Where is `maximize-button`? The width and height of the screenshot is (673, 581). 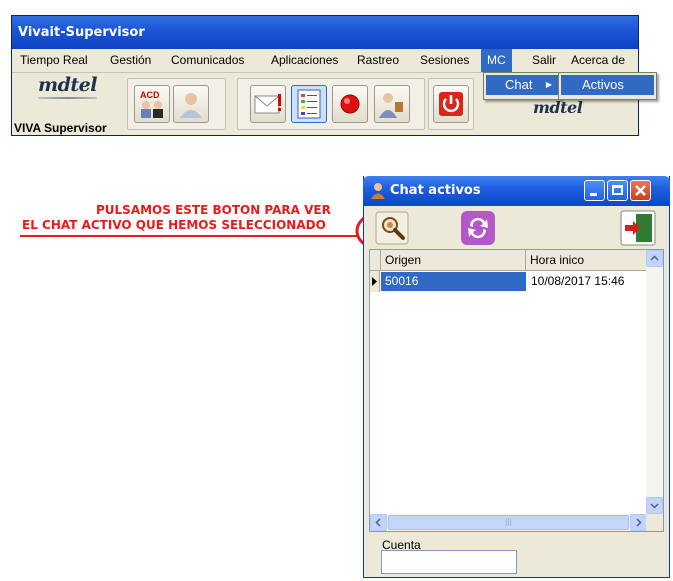 maximize-button is located at coordinates (617, 190).